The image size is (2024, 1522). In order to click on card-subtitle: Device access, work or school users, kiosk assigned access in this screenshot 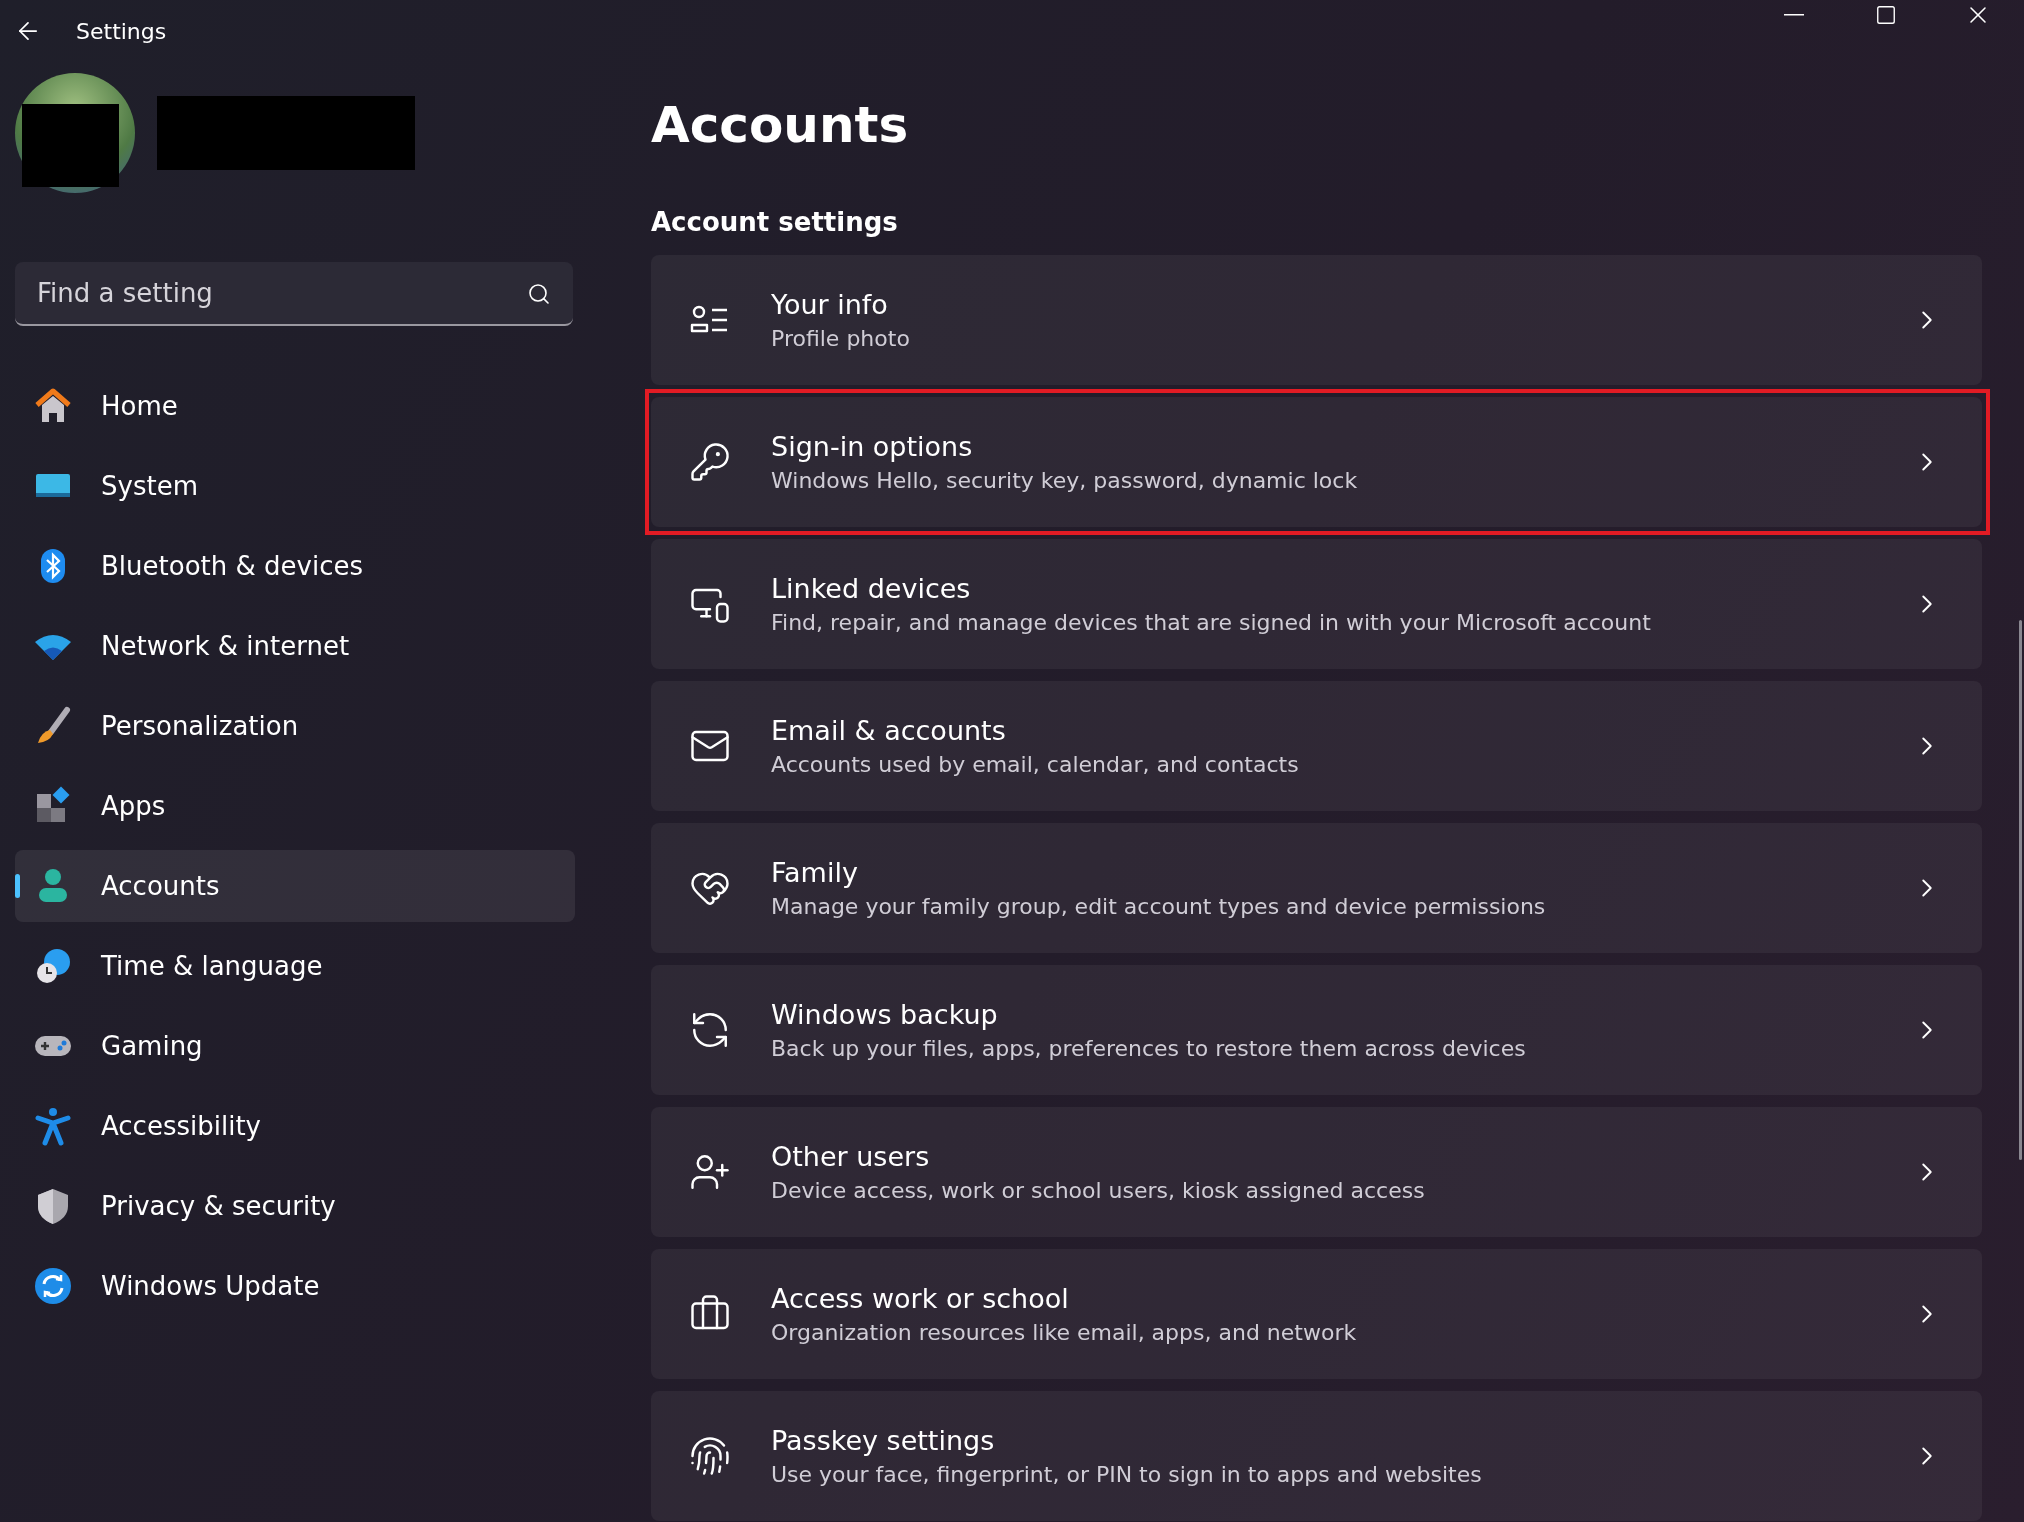, I will do `click(1098, 1190)`.